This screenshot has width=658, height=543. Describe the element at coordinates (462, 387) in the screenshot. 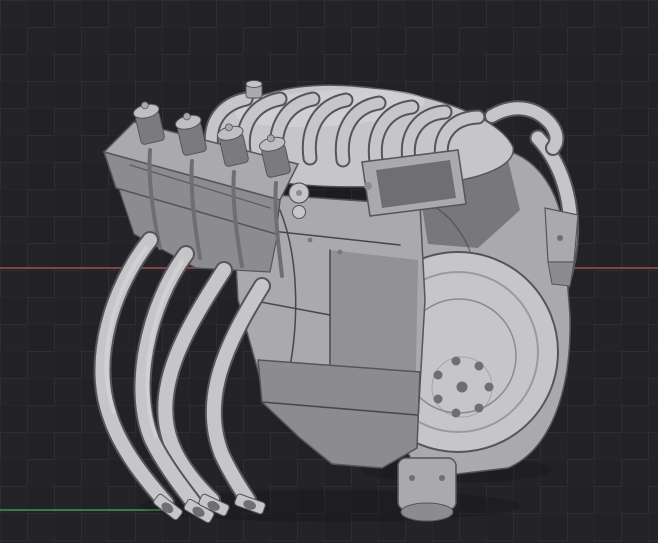

I see `flywheel-hub` at that location.